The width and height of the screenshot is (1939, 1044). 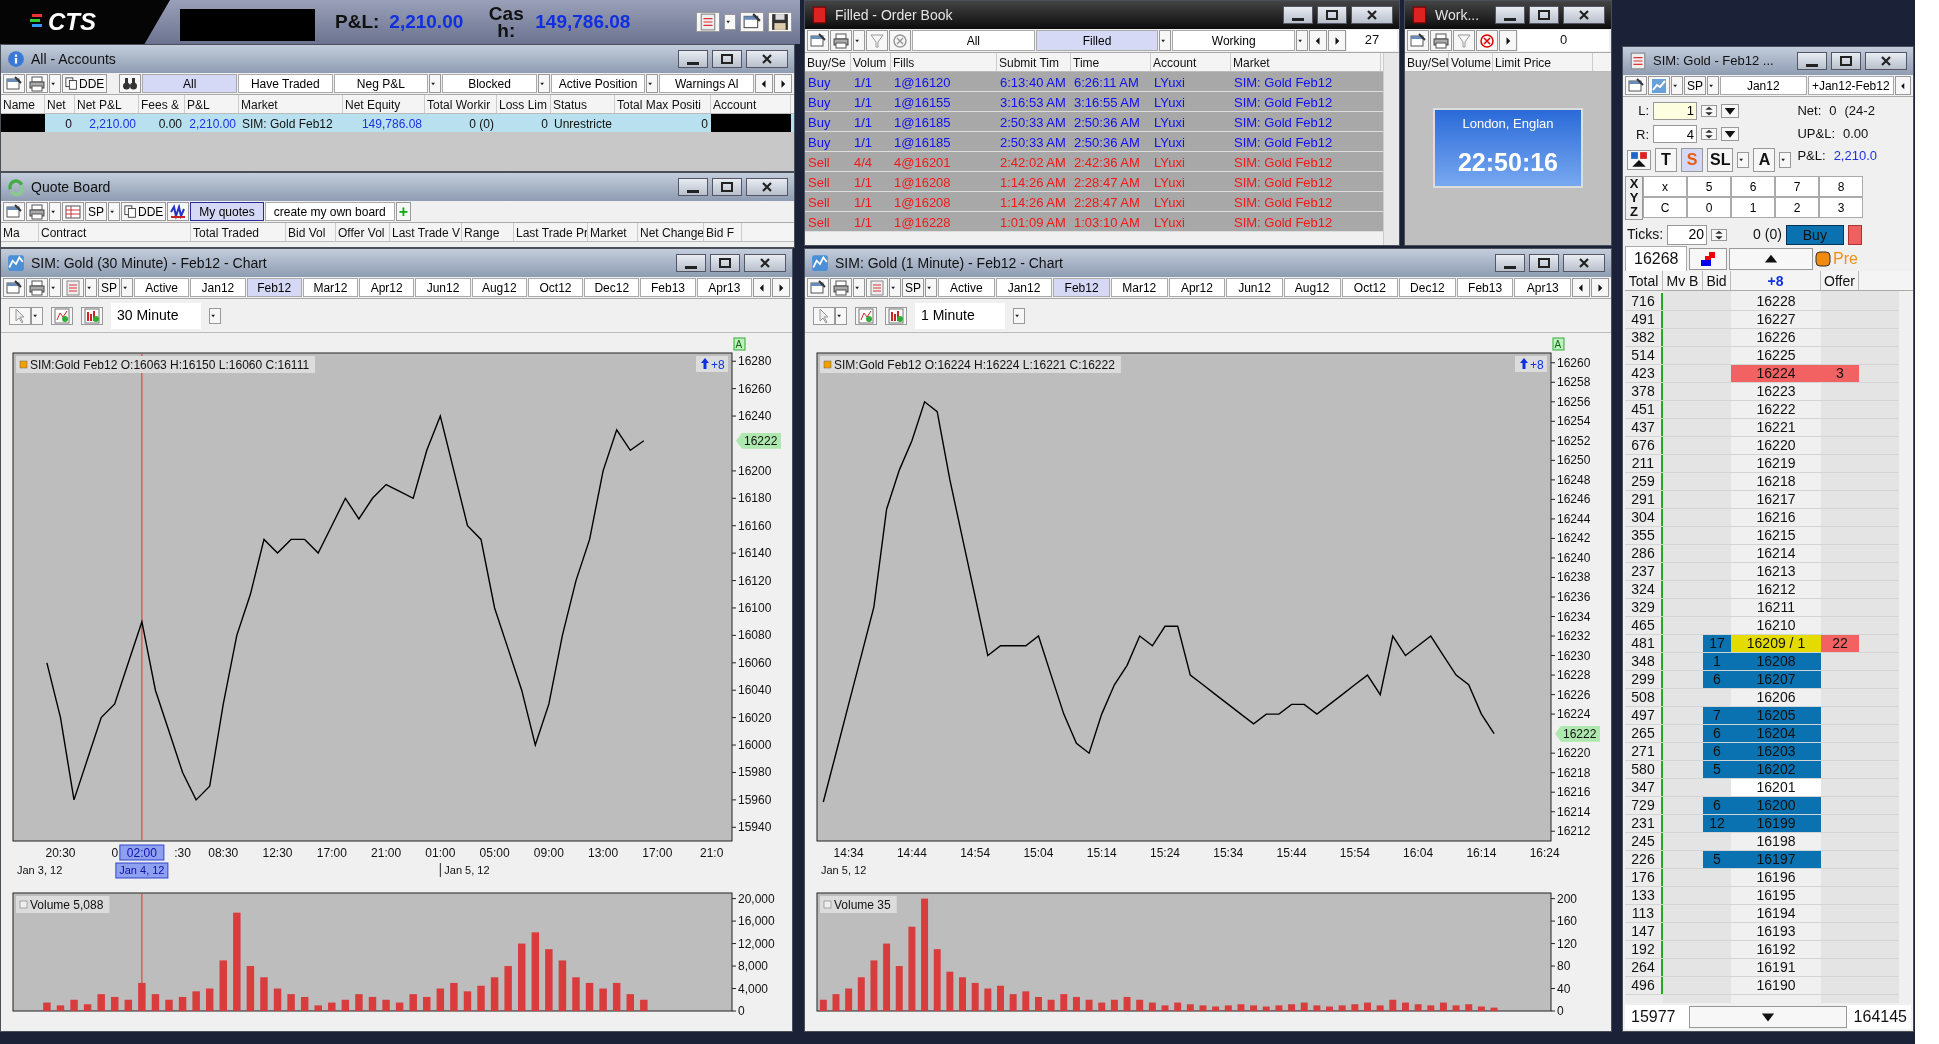 What do you see at coordinates (285, 83) in the screenshot?
I see `filter-tab: Have Traded` at bounding box center [285, 83].